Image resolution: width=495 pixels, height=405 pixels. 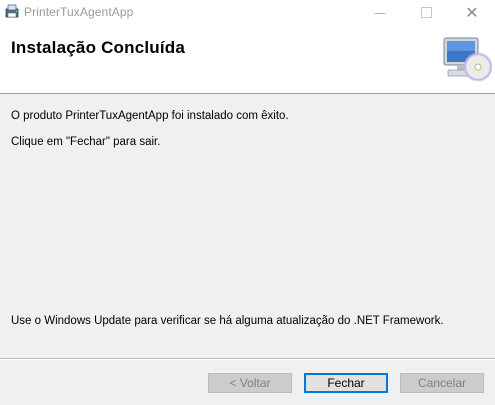 I want to click on close-icon: ✕, so click(x=472, y=12).